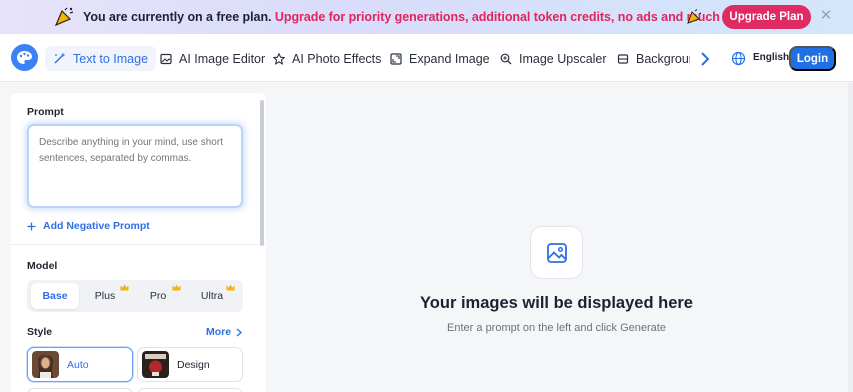 The width and height of the screenshot is (853, 392). I want to click on model-option-label: Ultra, so click(212, 296).